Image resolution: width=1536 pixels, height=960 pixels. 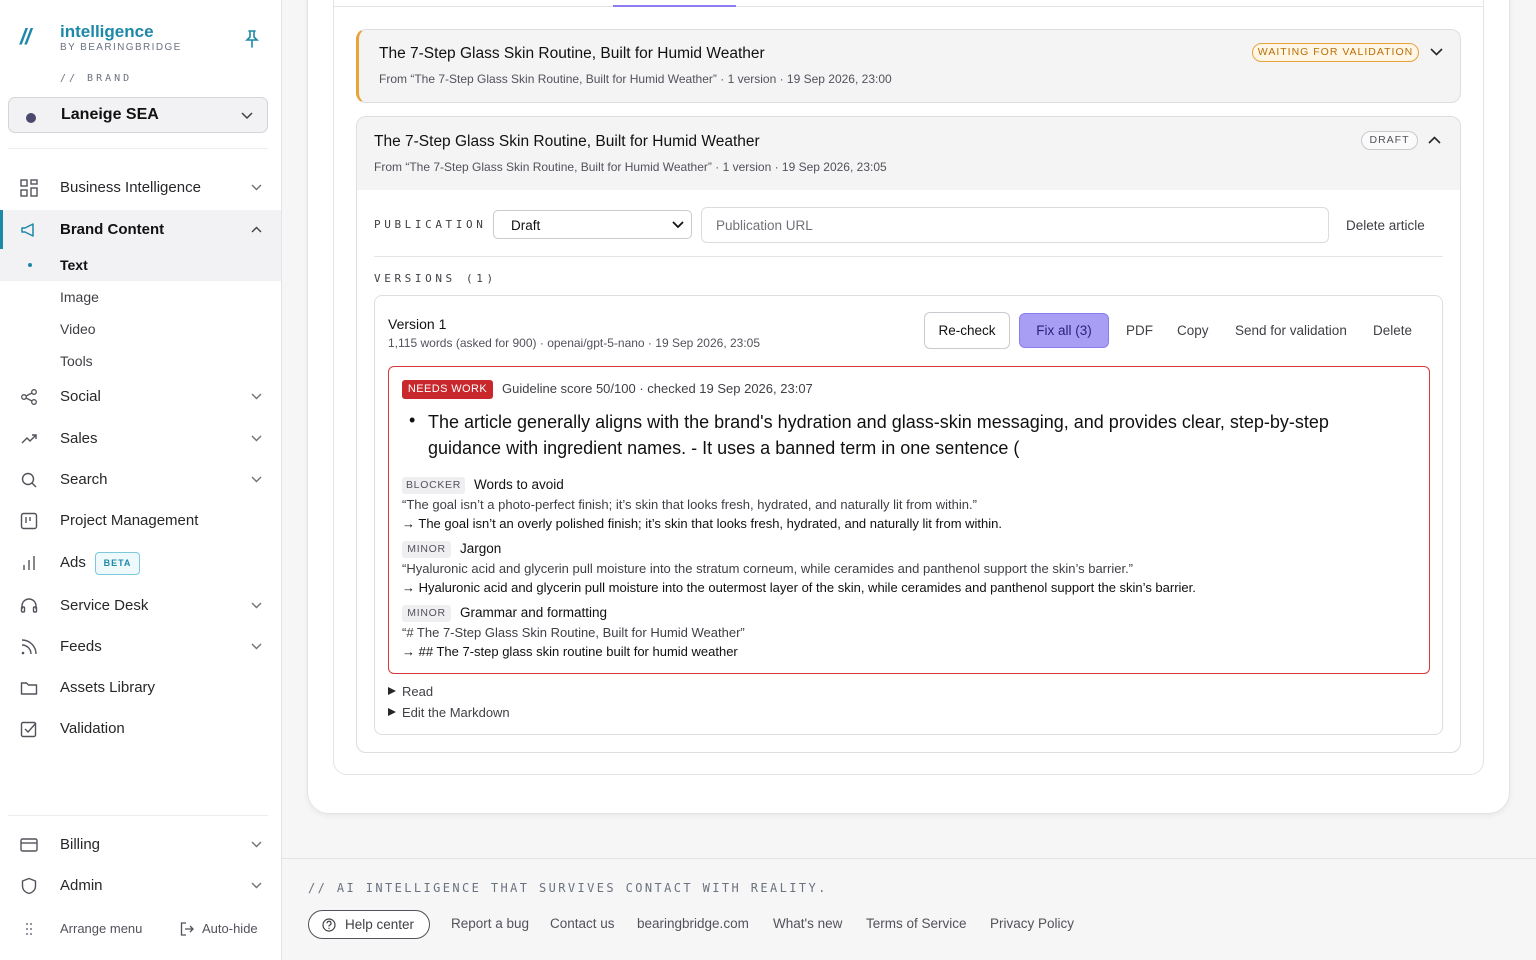 I want to click on delete-version-button: Delete, so click(x=1392, y=330).